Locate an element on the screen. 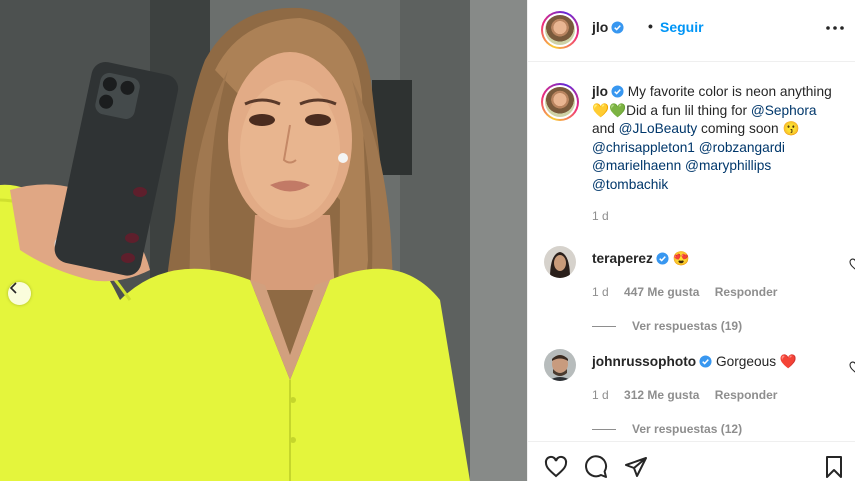  author-username-text: jlo is located at coordinates (600, 27).